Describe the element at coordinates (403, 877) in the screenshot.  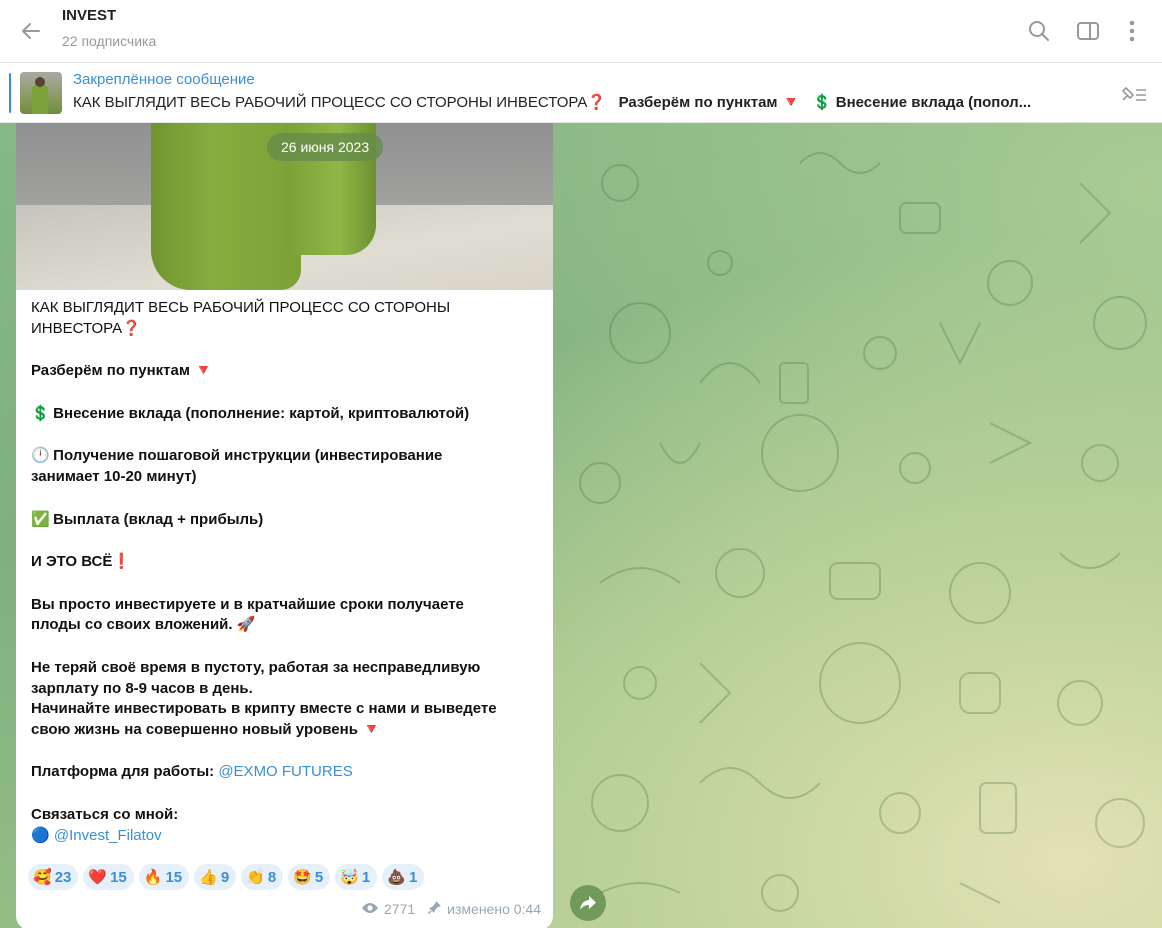
I see `reaction-poop: 💩 1` at that location.